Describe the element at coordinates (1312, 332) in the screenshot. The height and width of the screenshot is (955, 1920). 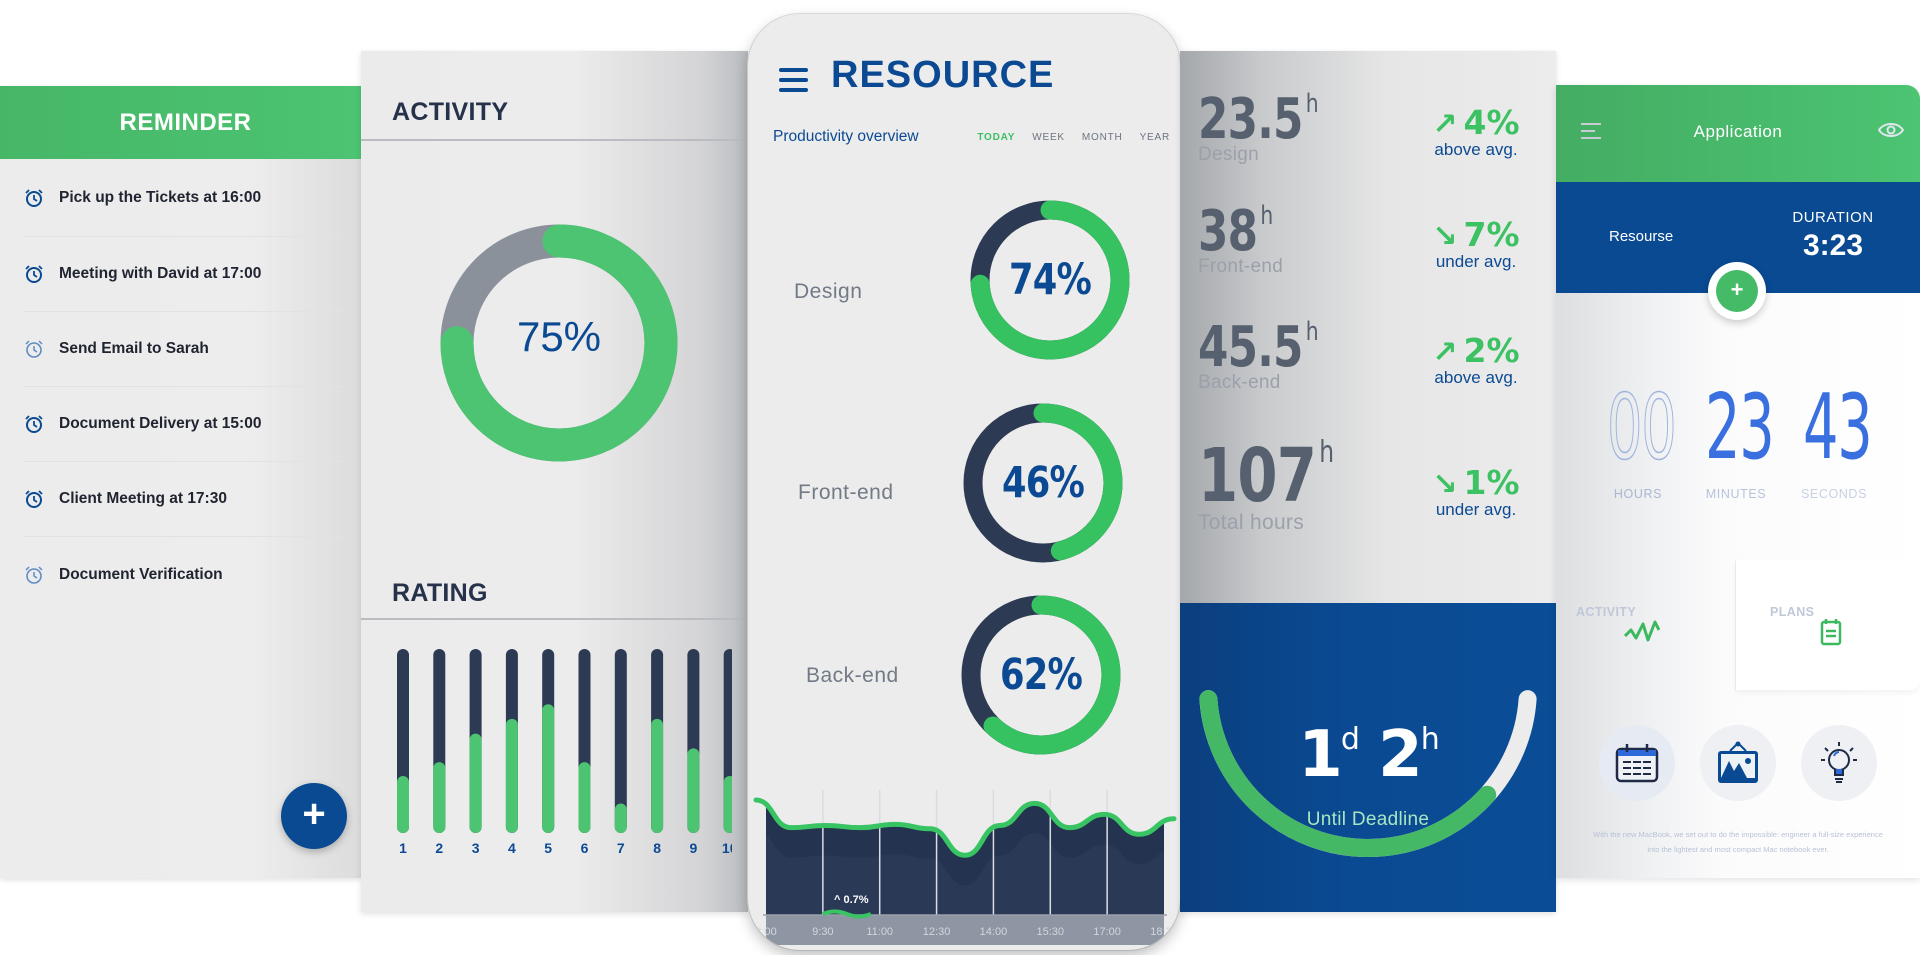
I see `stat-unit: h` at that location.